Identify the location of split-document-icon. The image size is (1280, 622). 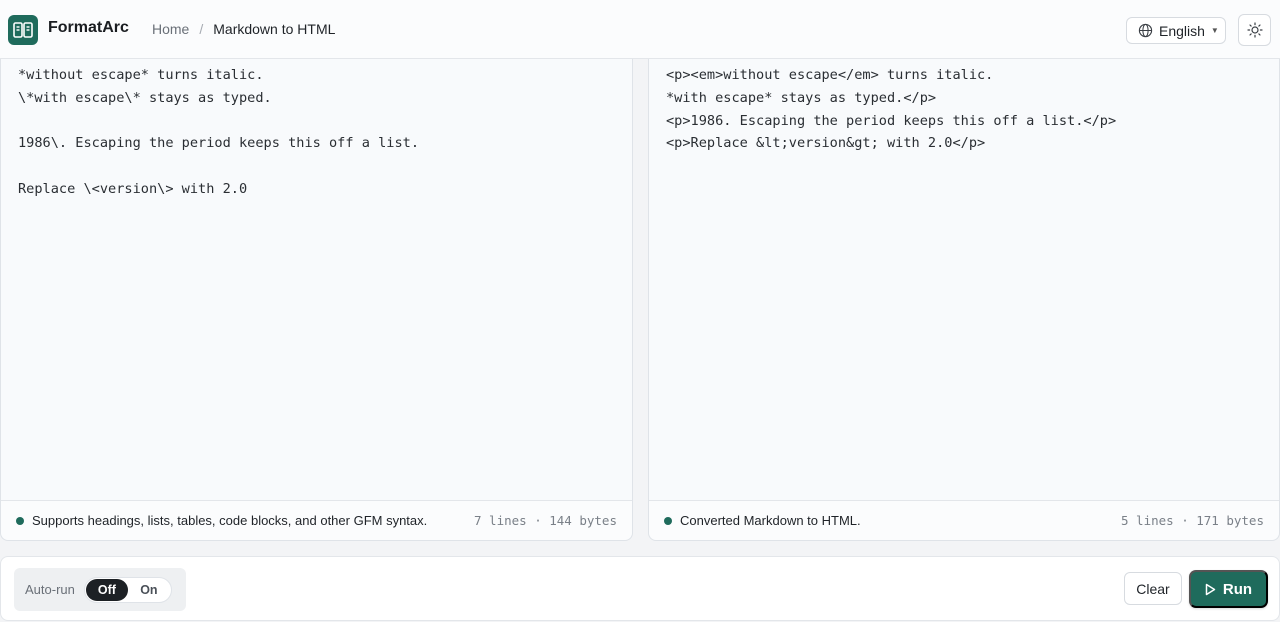
(23, 30).